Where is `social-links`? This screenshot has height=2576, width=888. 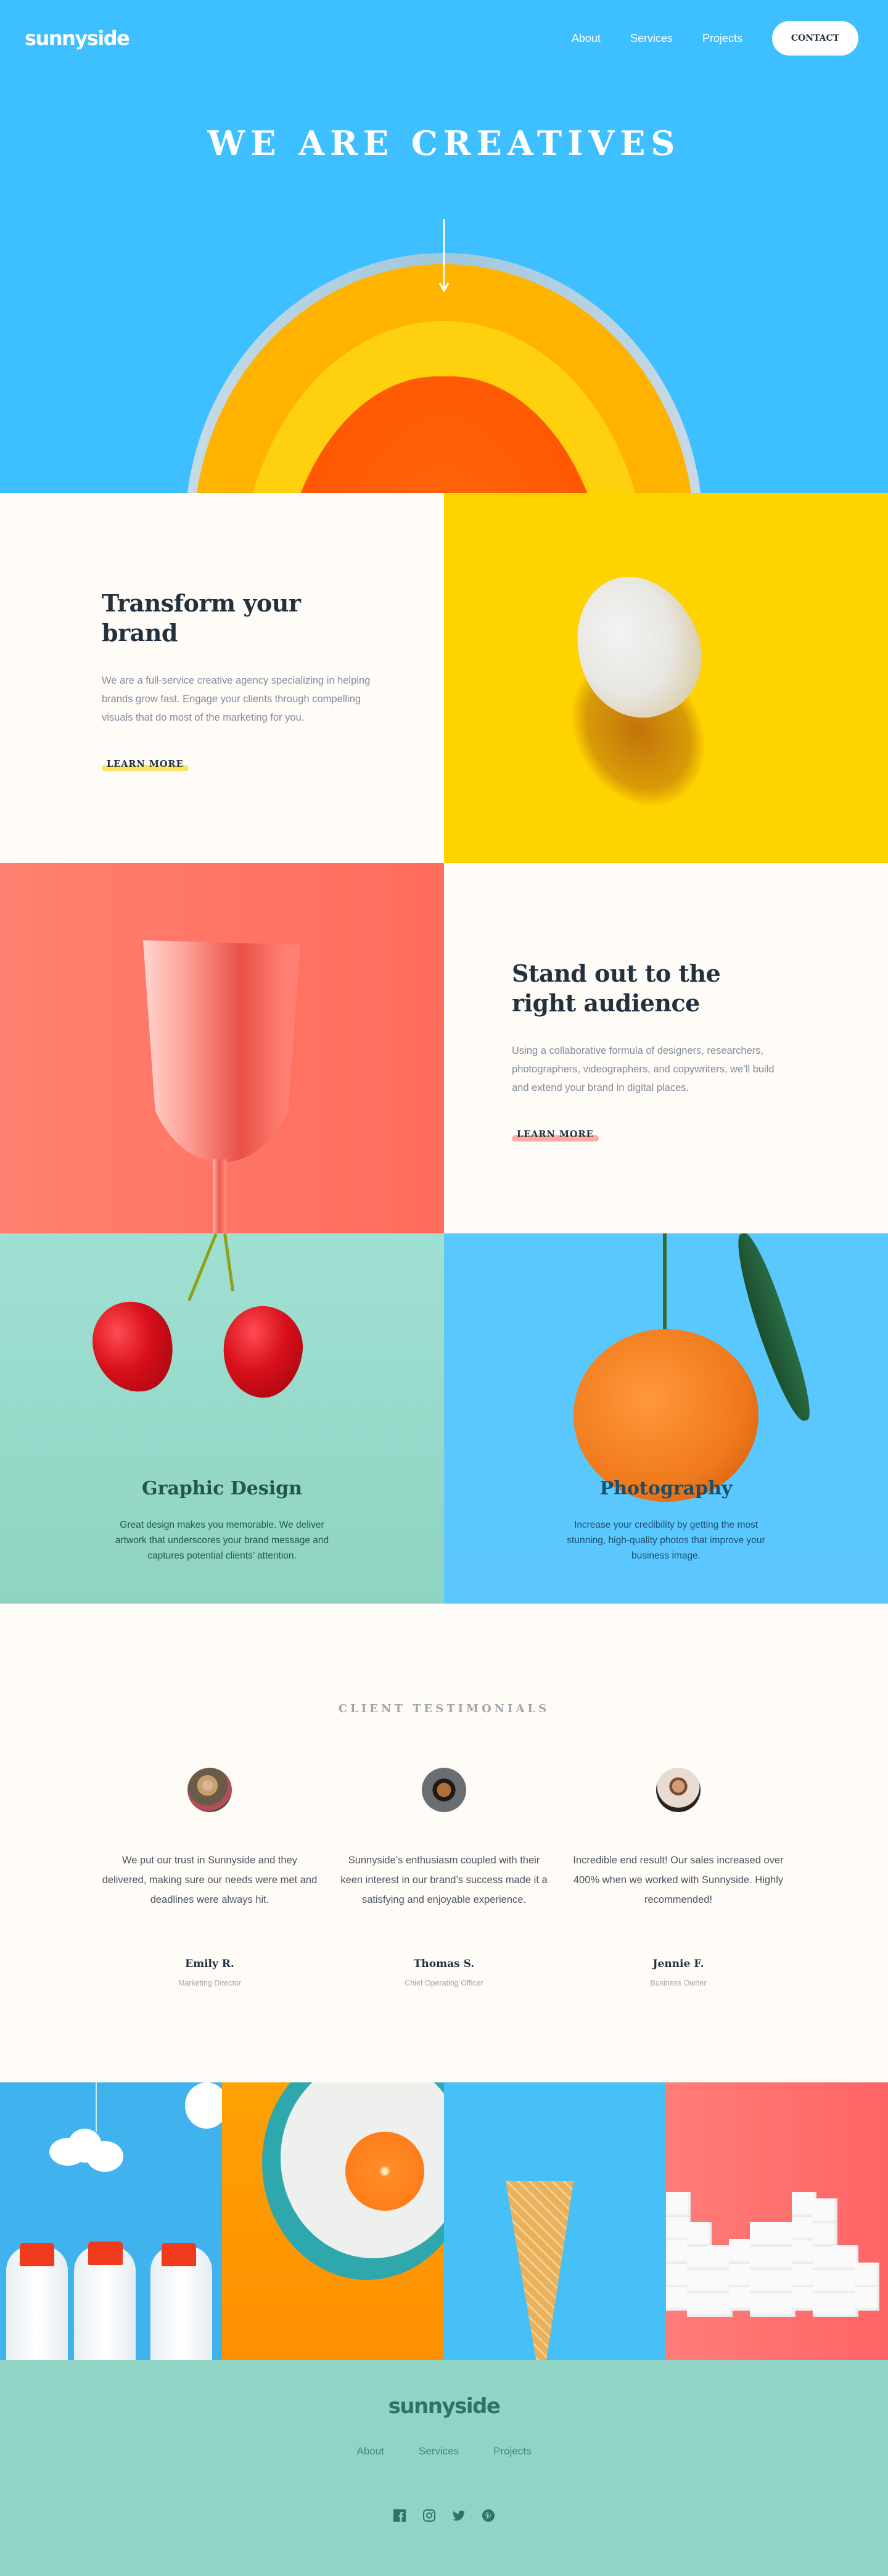 social-links is located at coordinates (444, 2515).